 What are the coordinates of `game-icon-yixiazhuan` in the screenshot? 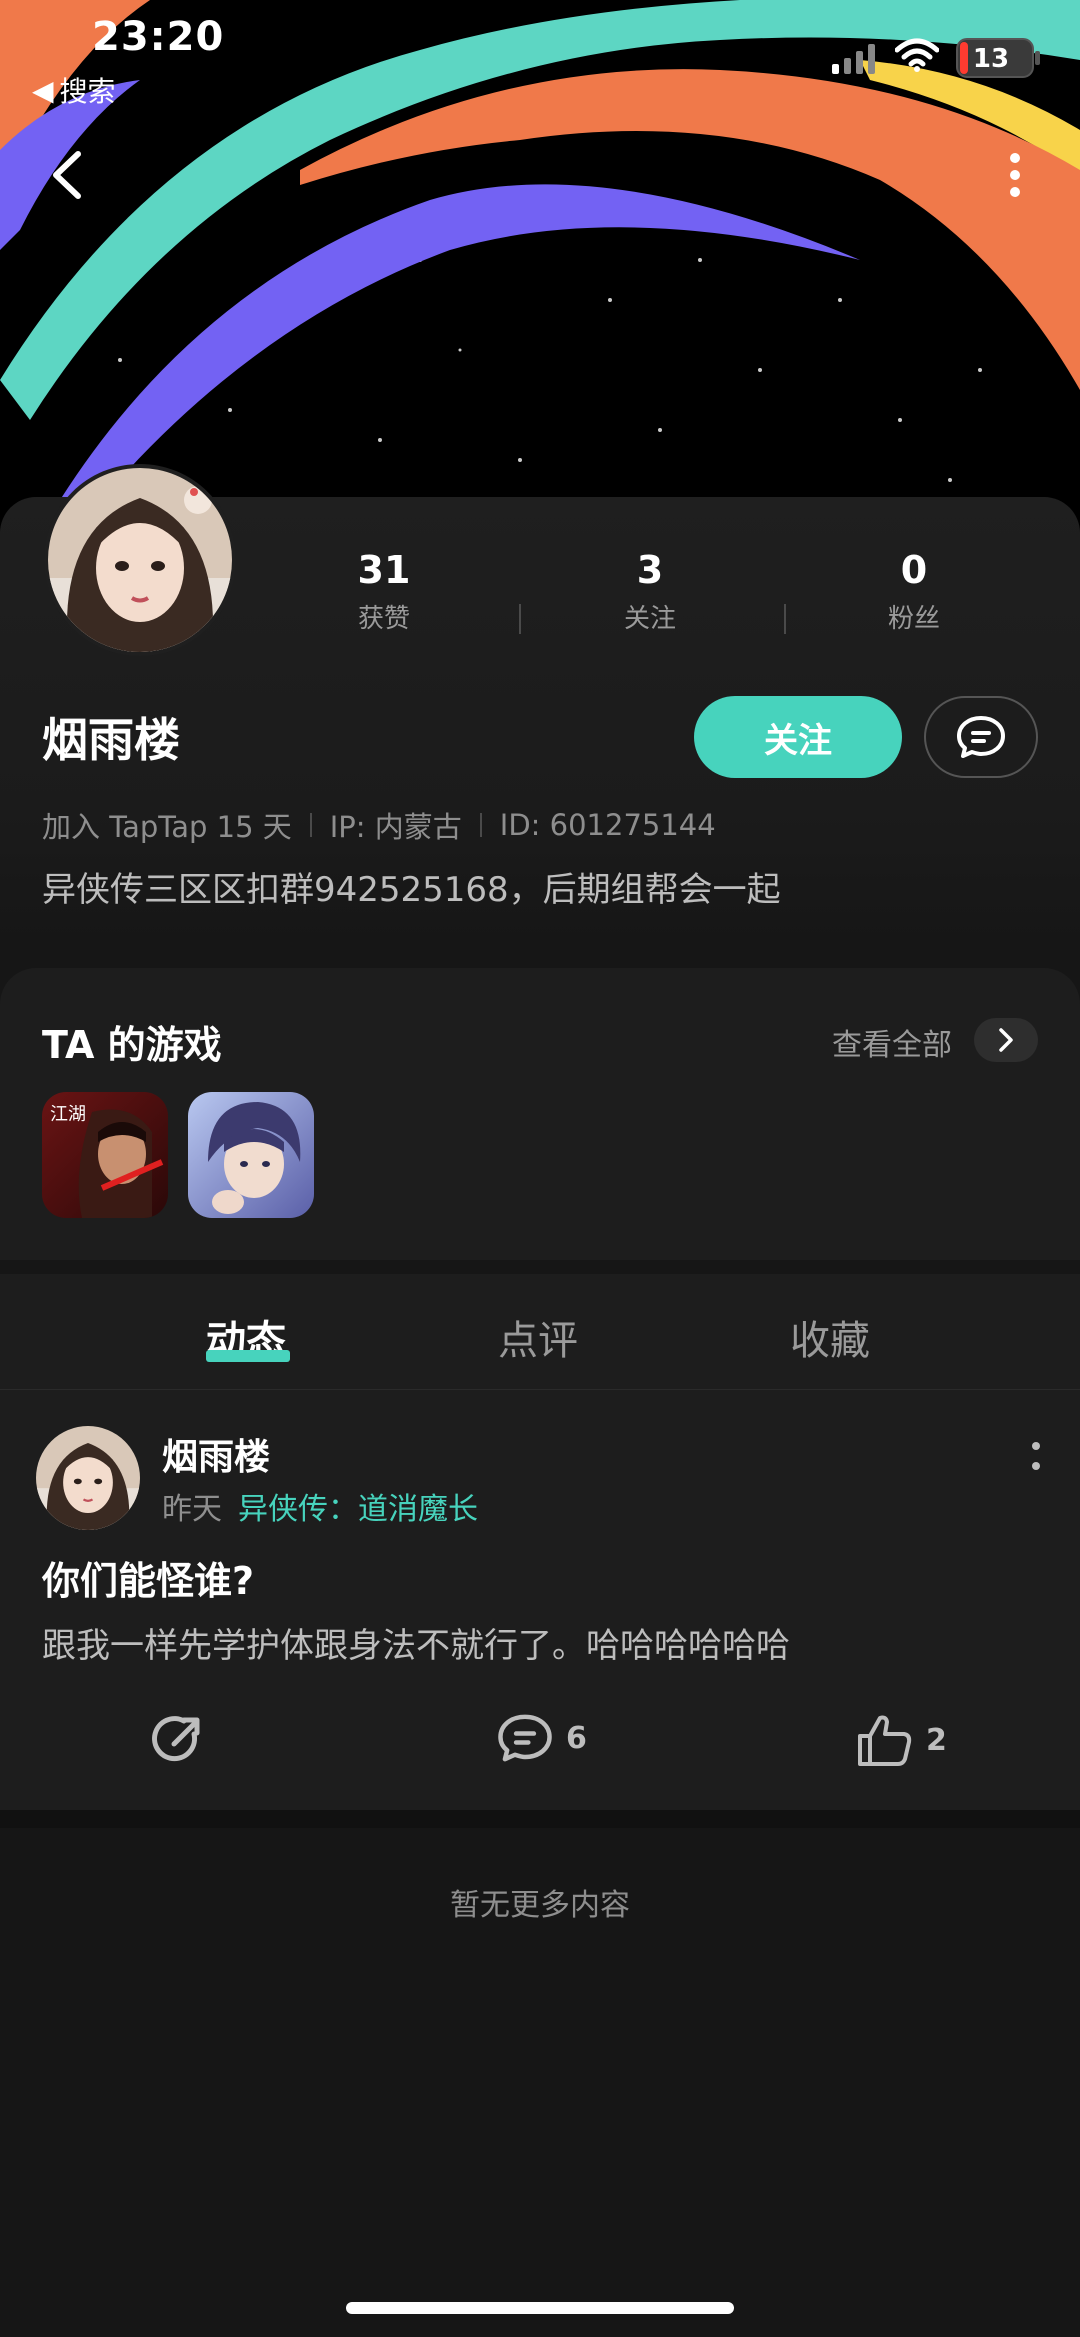 It's located at (251, 1155).